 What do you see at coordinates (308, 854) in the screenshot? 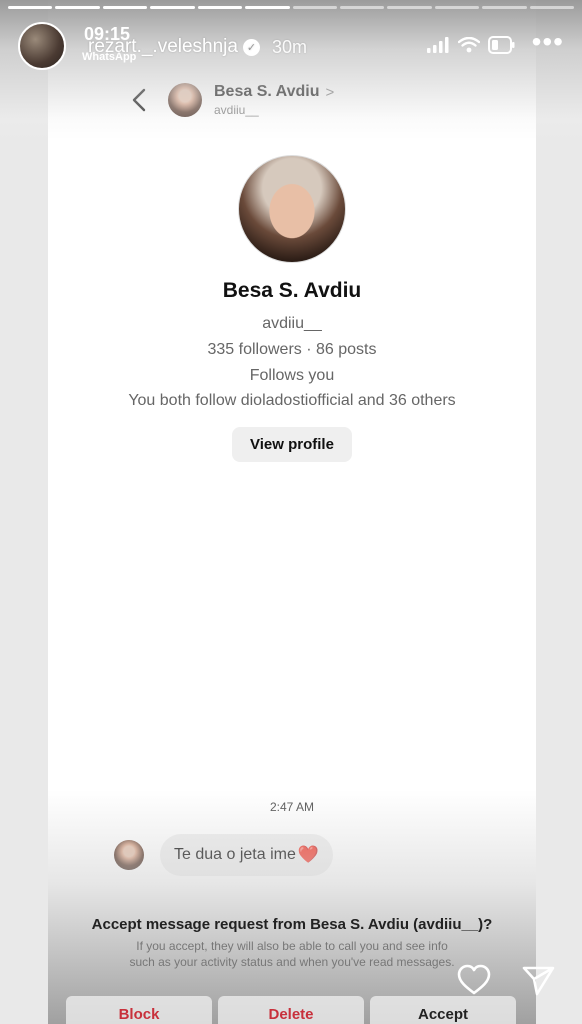
I see `heart-emoji-icon: ❤️` at bounding box center [308, 854].